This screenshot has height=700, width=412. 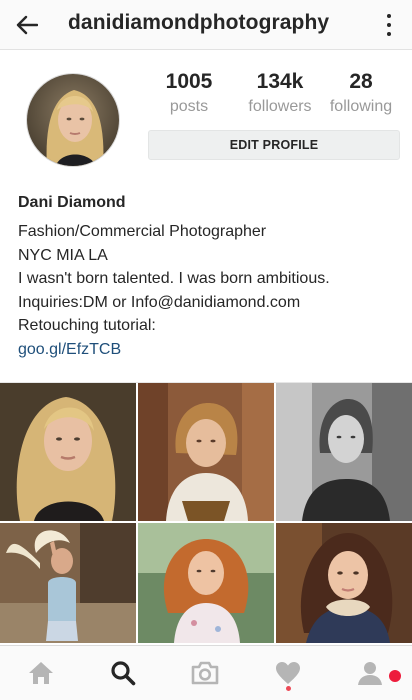 I want to click on nav-camera, so click(x=205, y=673).